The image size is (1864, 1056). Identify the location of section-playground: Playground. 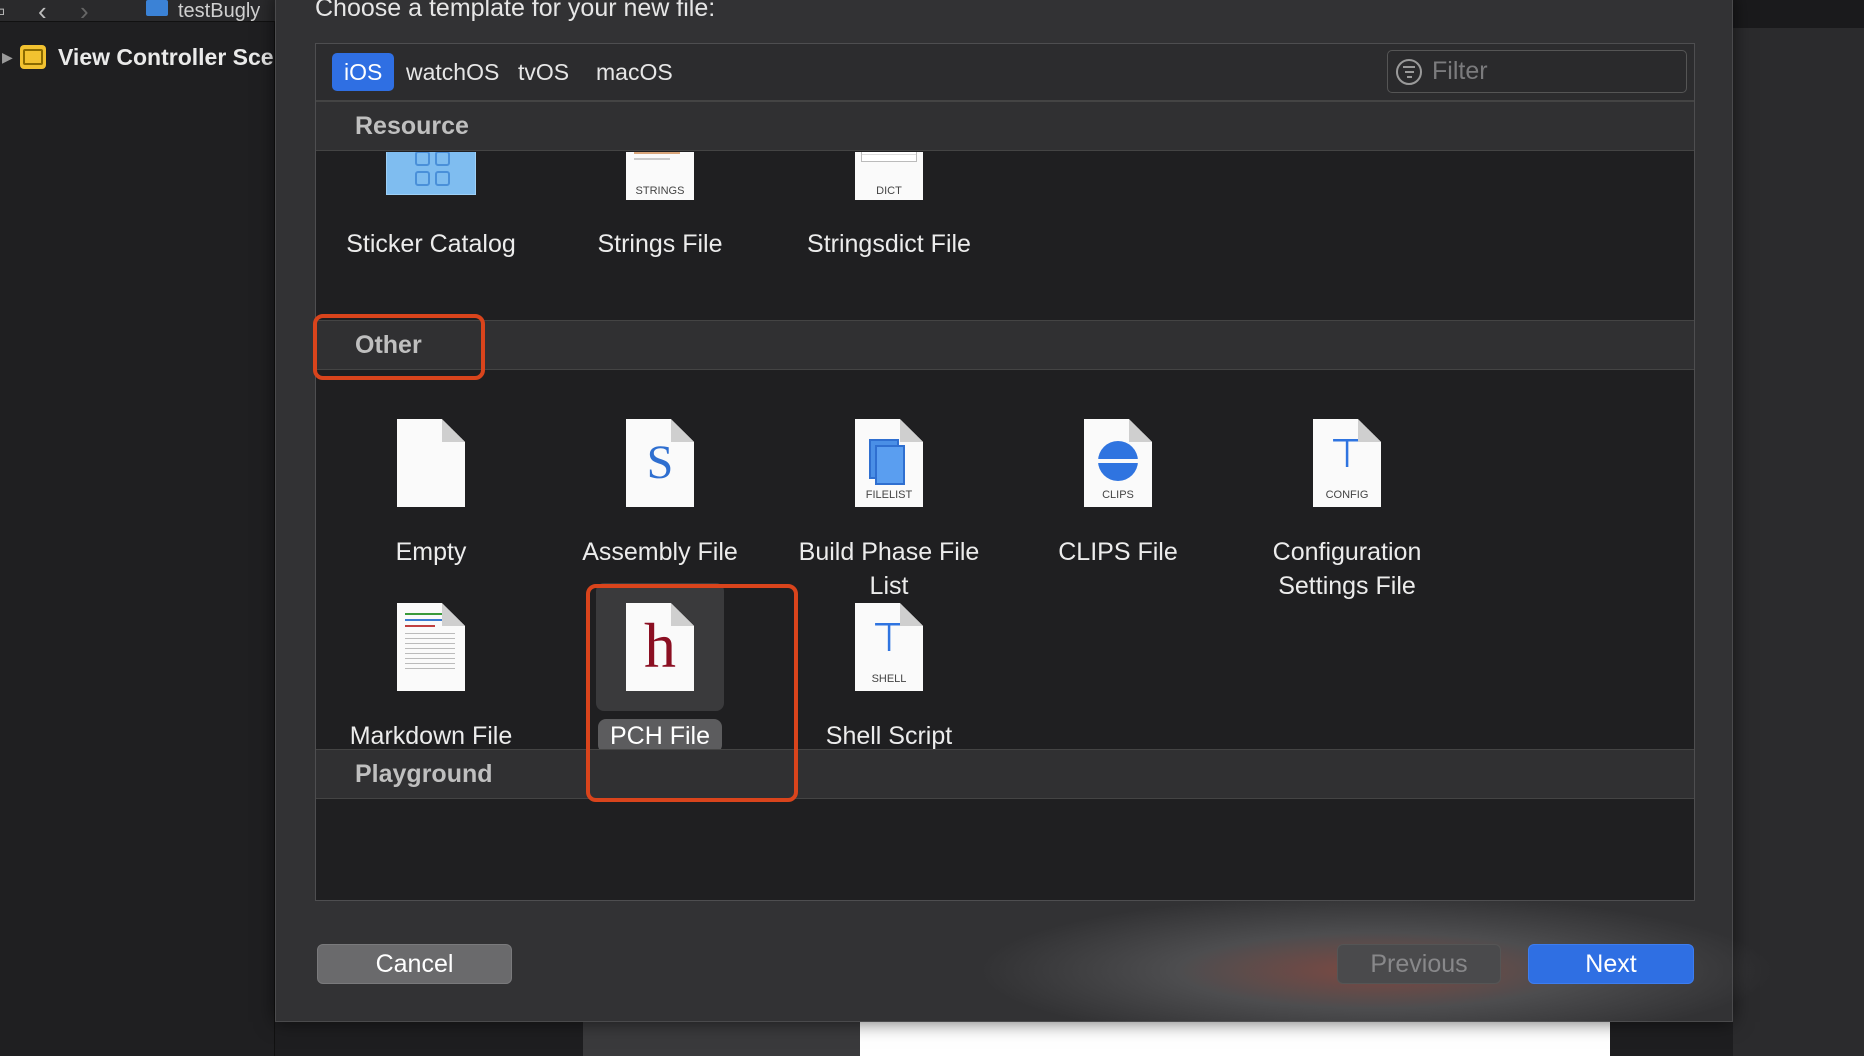
(1005, 774).